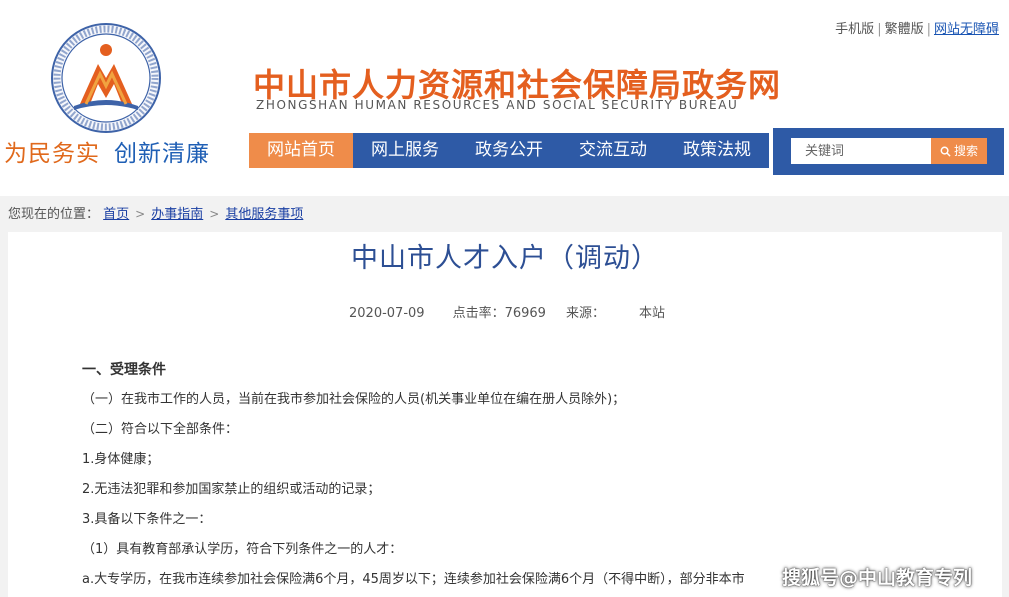 This screenshot has height=597, width=1009. I want to click on sohu-watermark: 搜狐号@中山教育专列, so click(877, 578).